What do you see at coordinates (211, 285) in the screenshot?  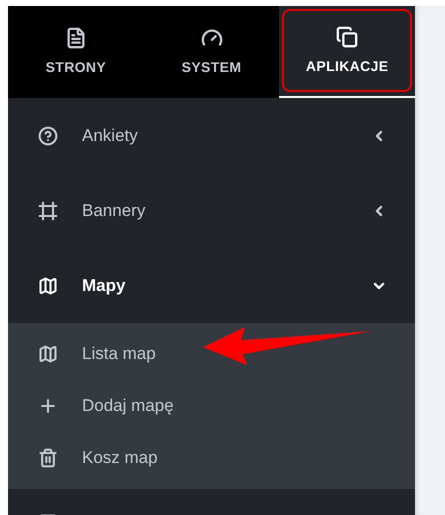 I see `menu-item: Mapy` at bounding box center [211, 285].